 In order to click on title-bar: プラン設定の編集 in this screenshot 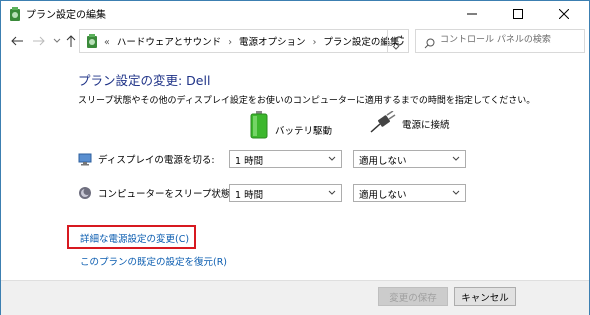, I will do `click(295, 13)`.